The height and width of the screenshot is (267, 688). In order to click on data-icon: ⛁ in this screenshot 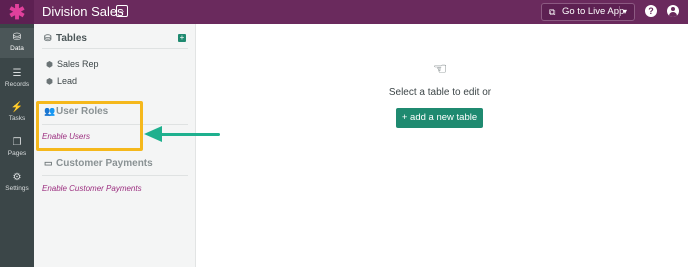, I will do `click(17, 37)`.